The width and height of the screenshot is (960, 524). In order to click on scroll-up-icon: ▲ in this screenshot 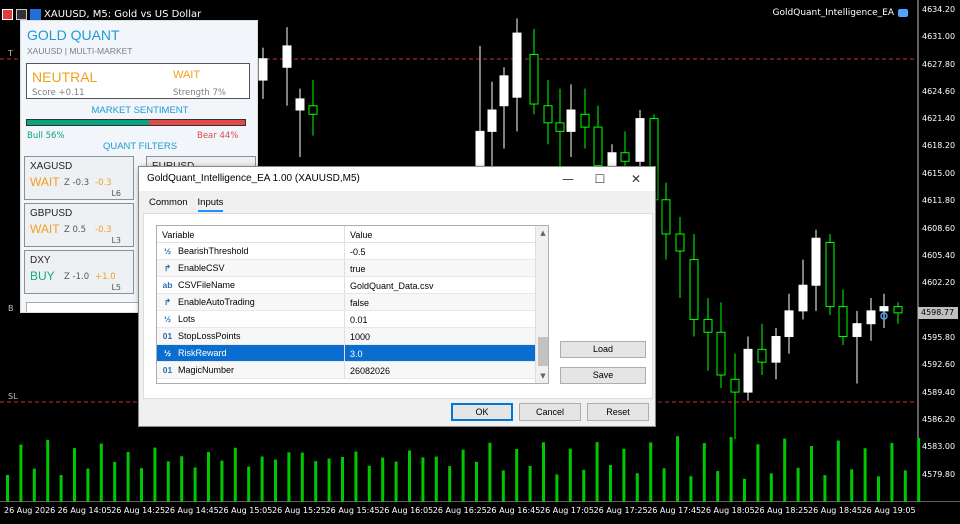, I will do `click(542, 233)`.